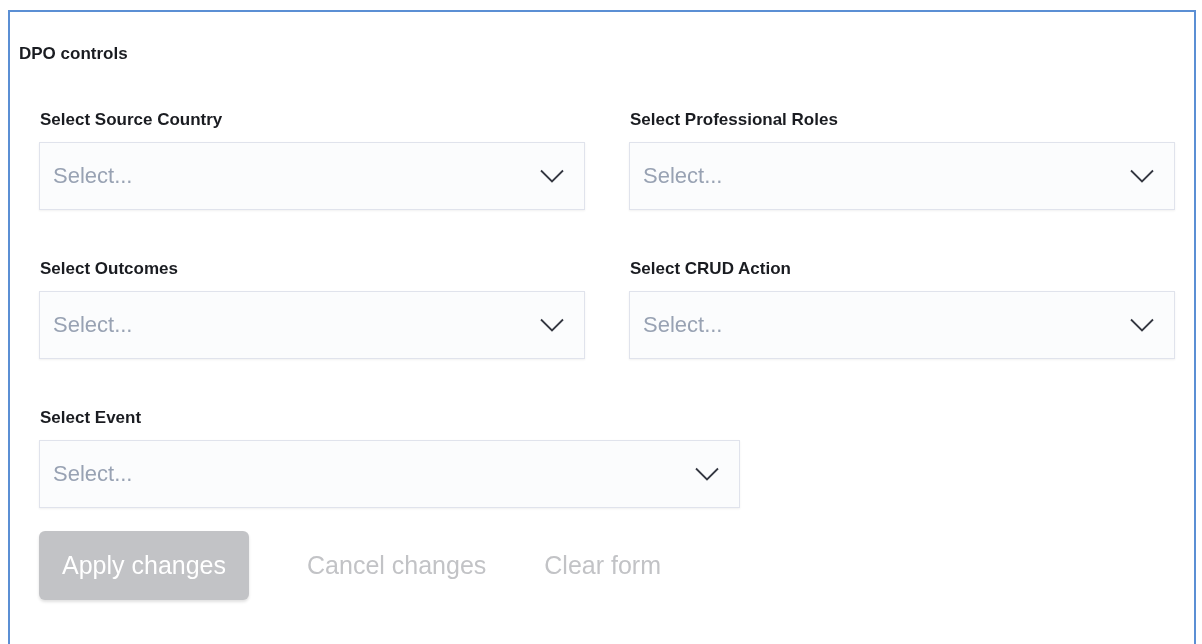 This screenshot has width=1202, height=644. What do you see at coordinates (131, 120) in the screenshot?
I see `field-label: Select Source Country` at bounding box center [131, 120].